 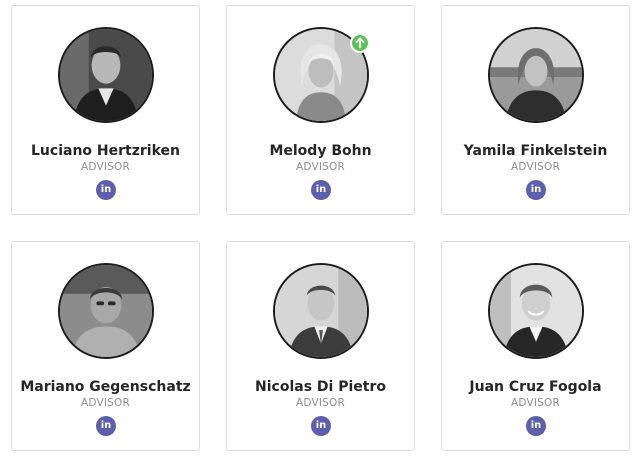 I want to click on advisor-name: Mariano Gegenschatz, so click(x=105, y=387).